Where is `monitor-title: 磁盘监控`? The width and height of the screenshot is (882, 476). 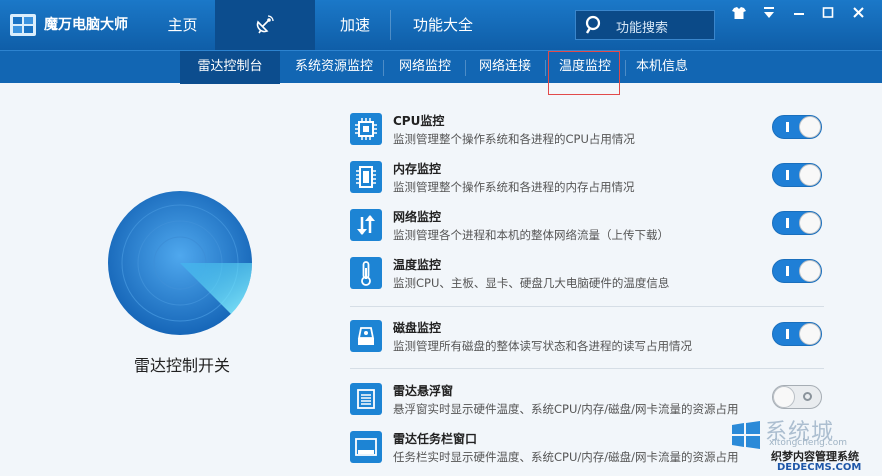 monitor-title: 磁盘监控 is located at coordinates (417, 328).